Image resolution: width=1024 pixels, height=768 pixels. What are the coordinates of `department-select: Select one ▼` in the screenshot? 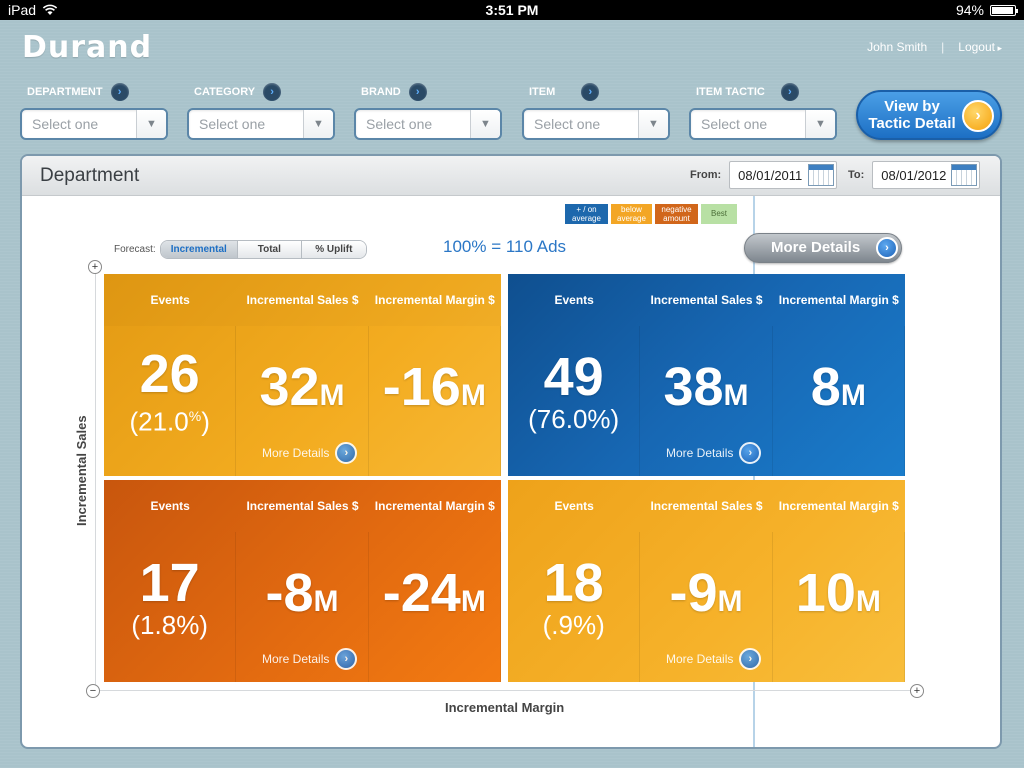 It's located at (94, 124).